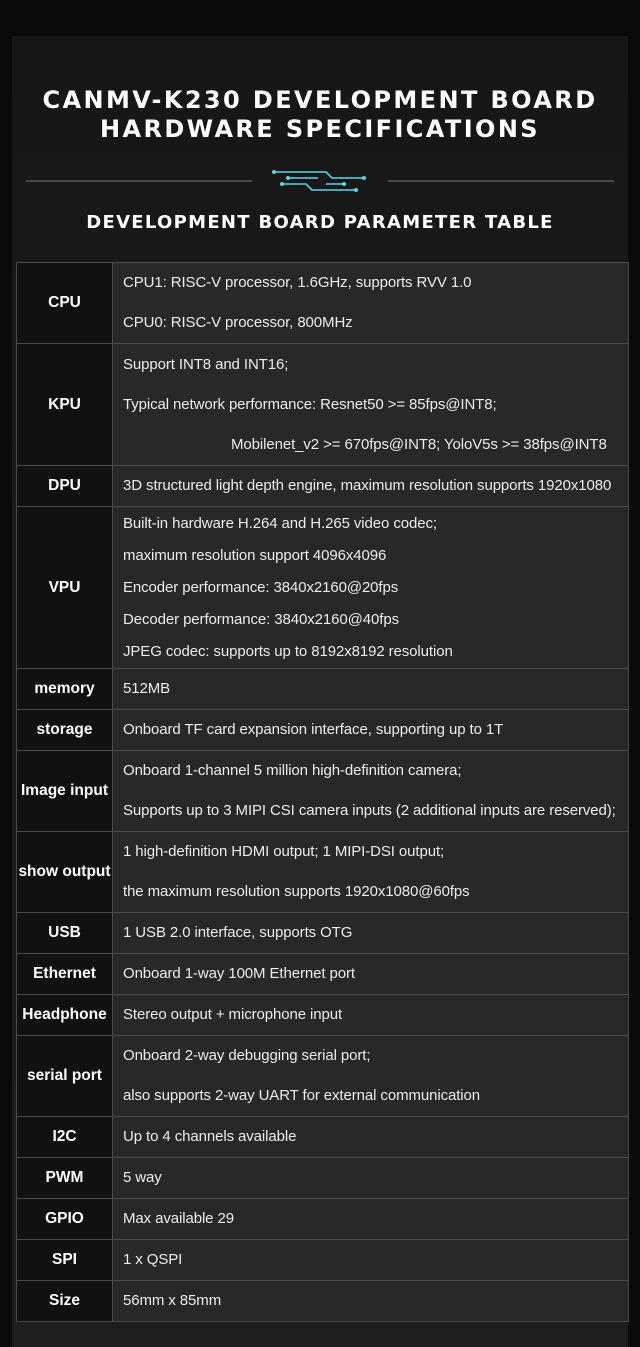 This screenshot has width=640, height=1347. What do you see at coordinates (64, 1260) in the screenshot?
I see `spec-label: SPI` at bounding box center [64, 1260].